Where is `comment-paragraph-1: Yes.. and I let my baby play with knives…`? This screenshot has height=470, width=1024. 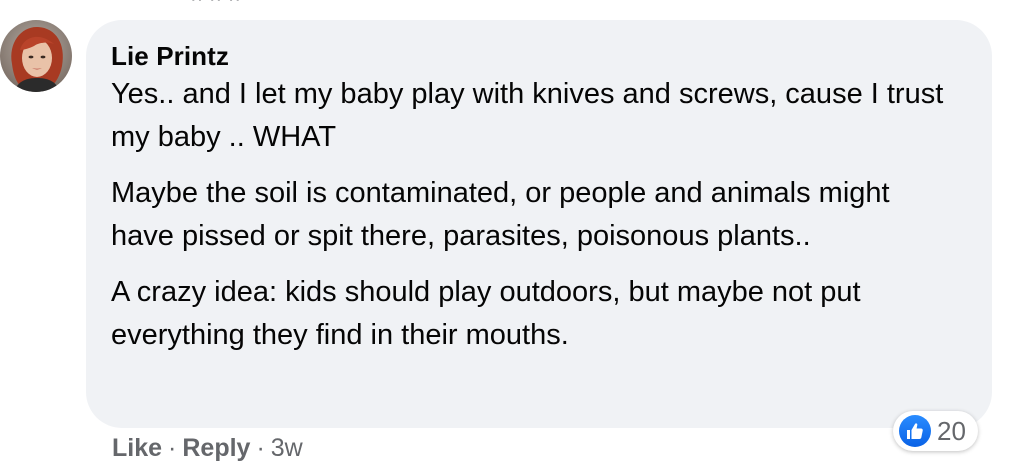
comment-paragraph-1: Yes.. and I let my baby play with knives… is located at coordinates (527, 115).